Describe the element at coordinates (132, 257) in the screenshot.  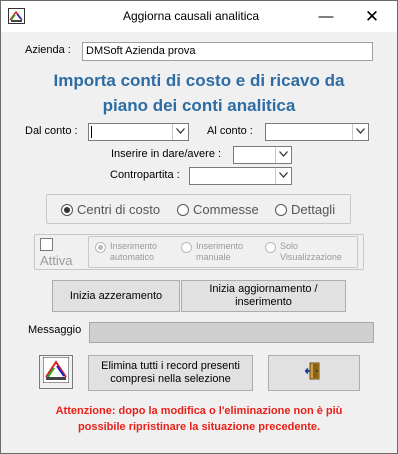
I see `radio-label-line-2: automatico` at that location.